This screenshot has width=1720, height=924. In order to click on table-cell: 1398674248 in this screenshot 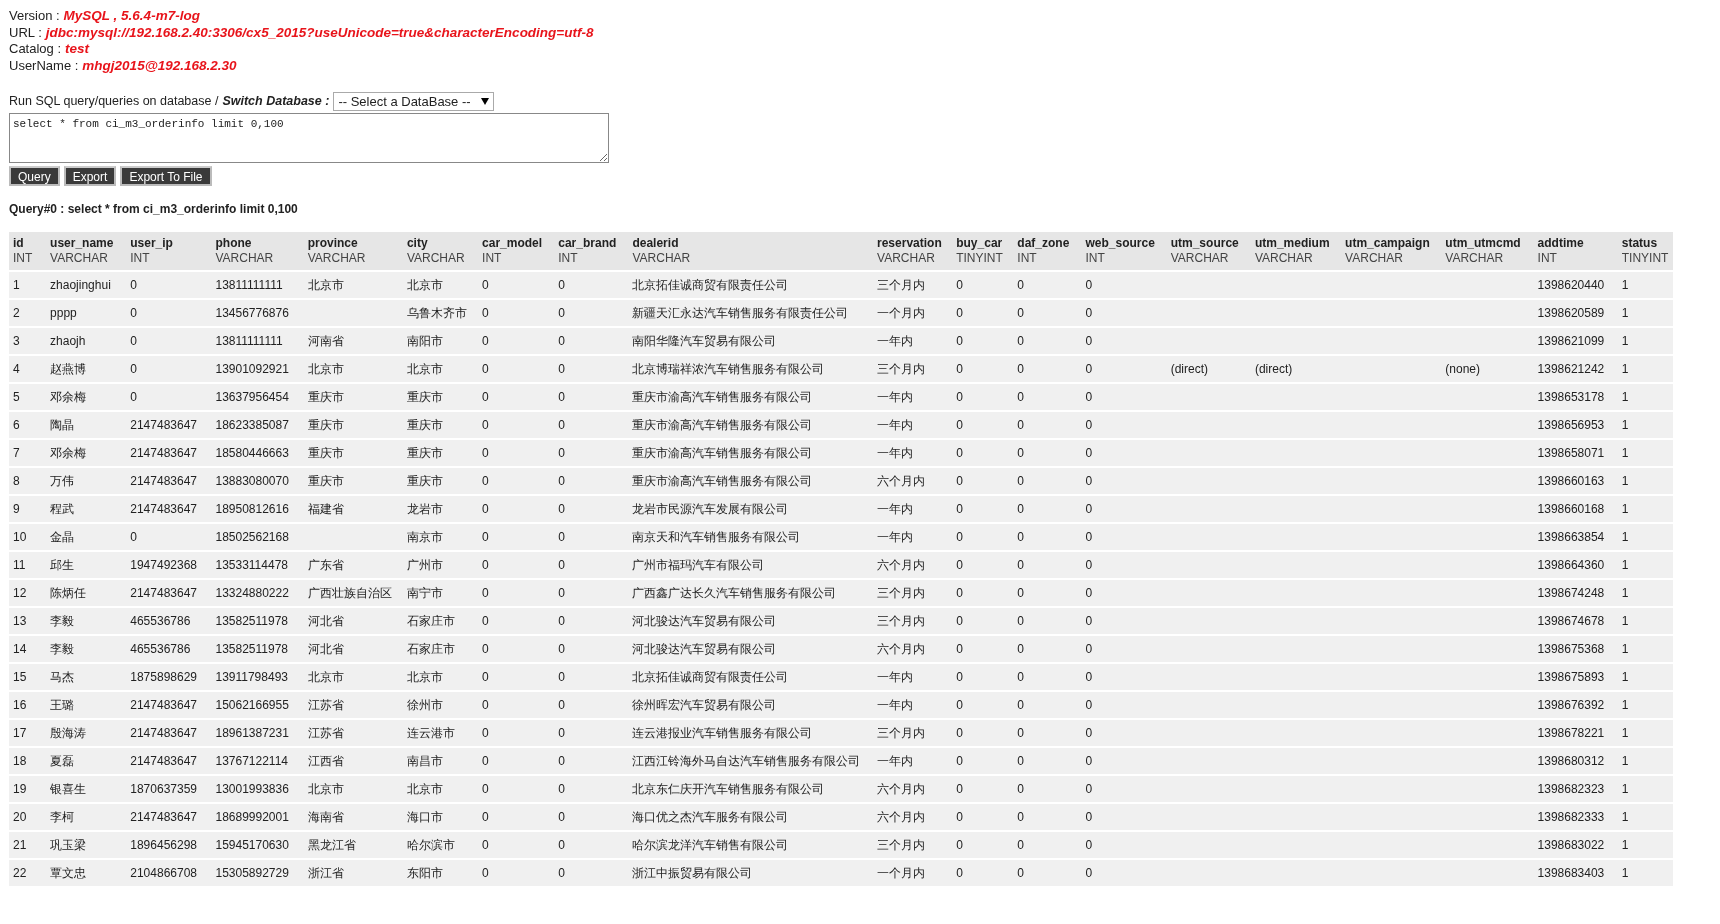, I will do `click(1571, 593)`.